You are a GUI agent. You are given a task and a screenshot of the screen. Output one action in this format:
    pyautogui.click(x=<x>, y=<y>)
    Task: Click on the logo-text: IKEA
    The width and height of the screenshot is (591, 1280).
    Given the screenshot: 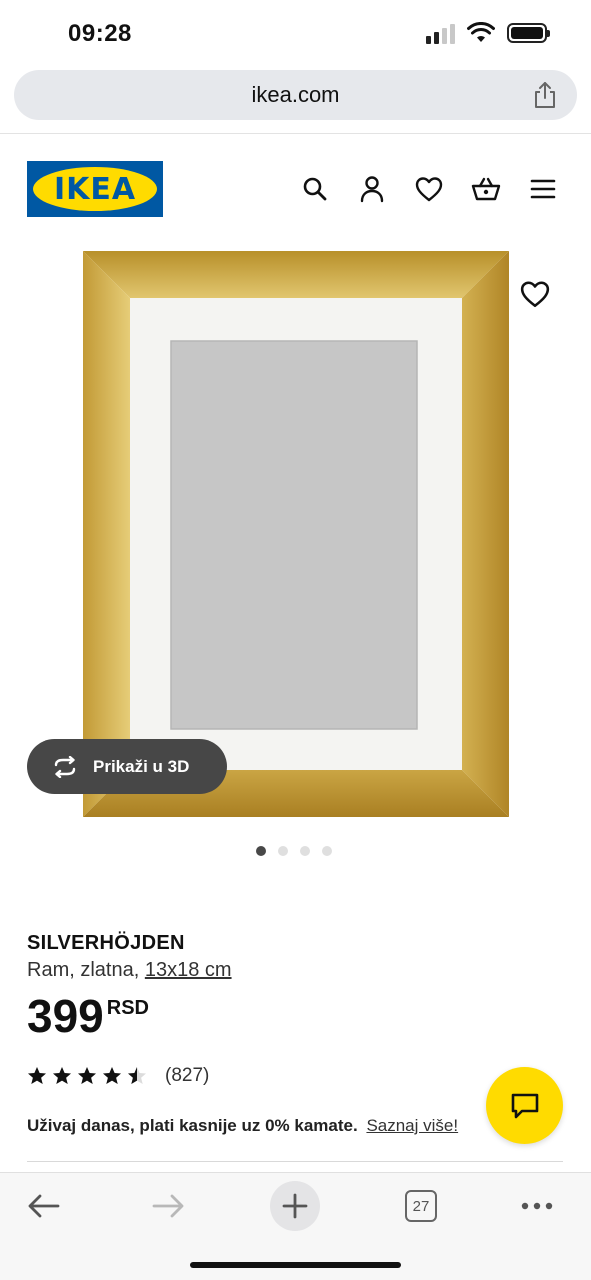 What is the action you would take?
    pyautogui.click(x=95, y=189)
    